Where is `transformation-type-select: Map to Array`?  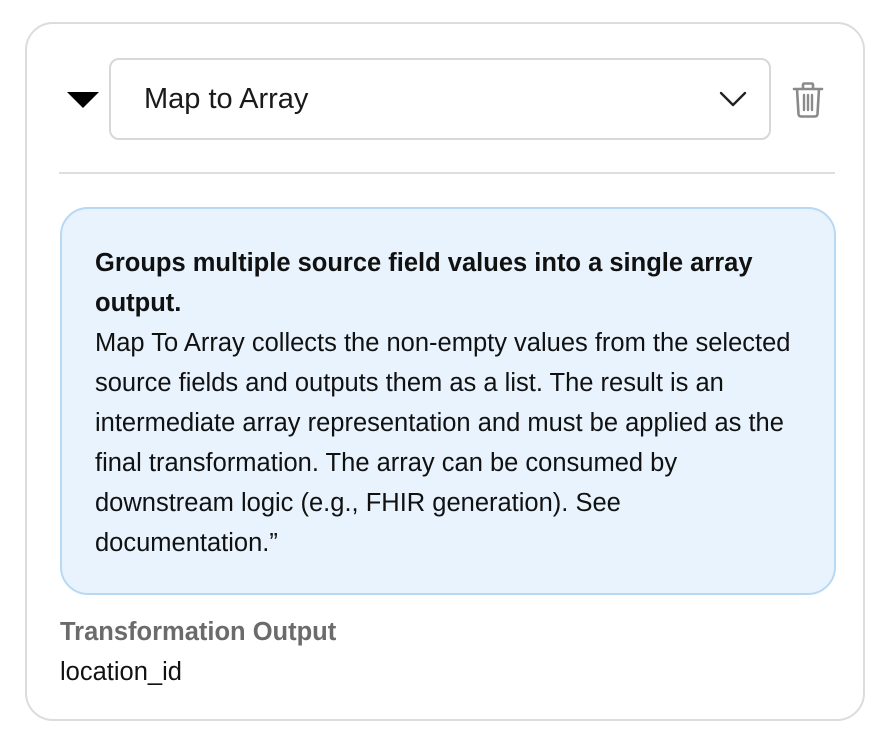
transformation-type-select: Map to Array is located at coordinates (440, 99).